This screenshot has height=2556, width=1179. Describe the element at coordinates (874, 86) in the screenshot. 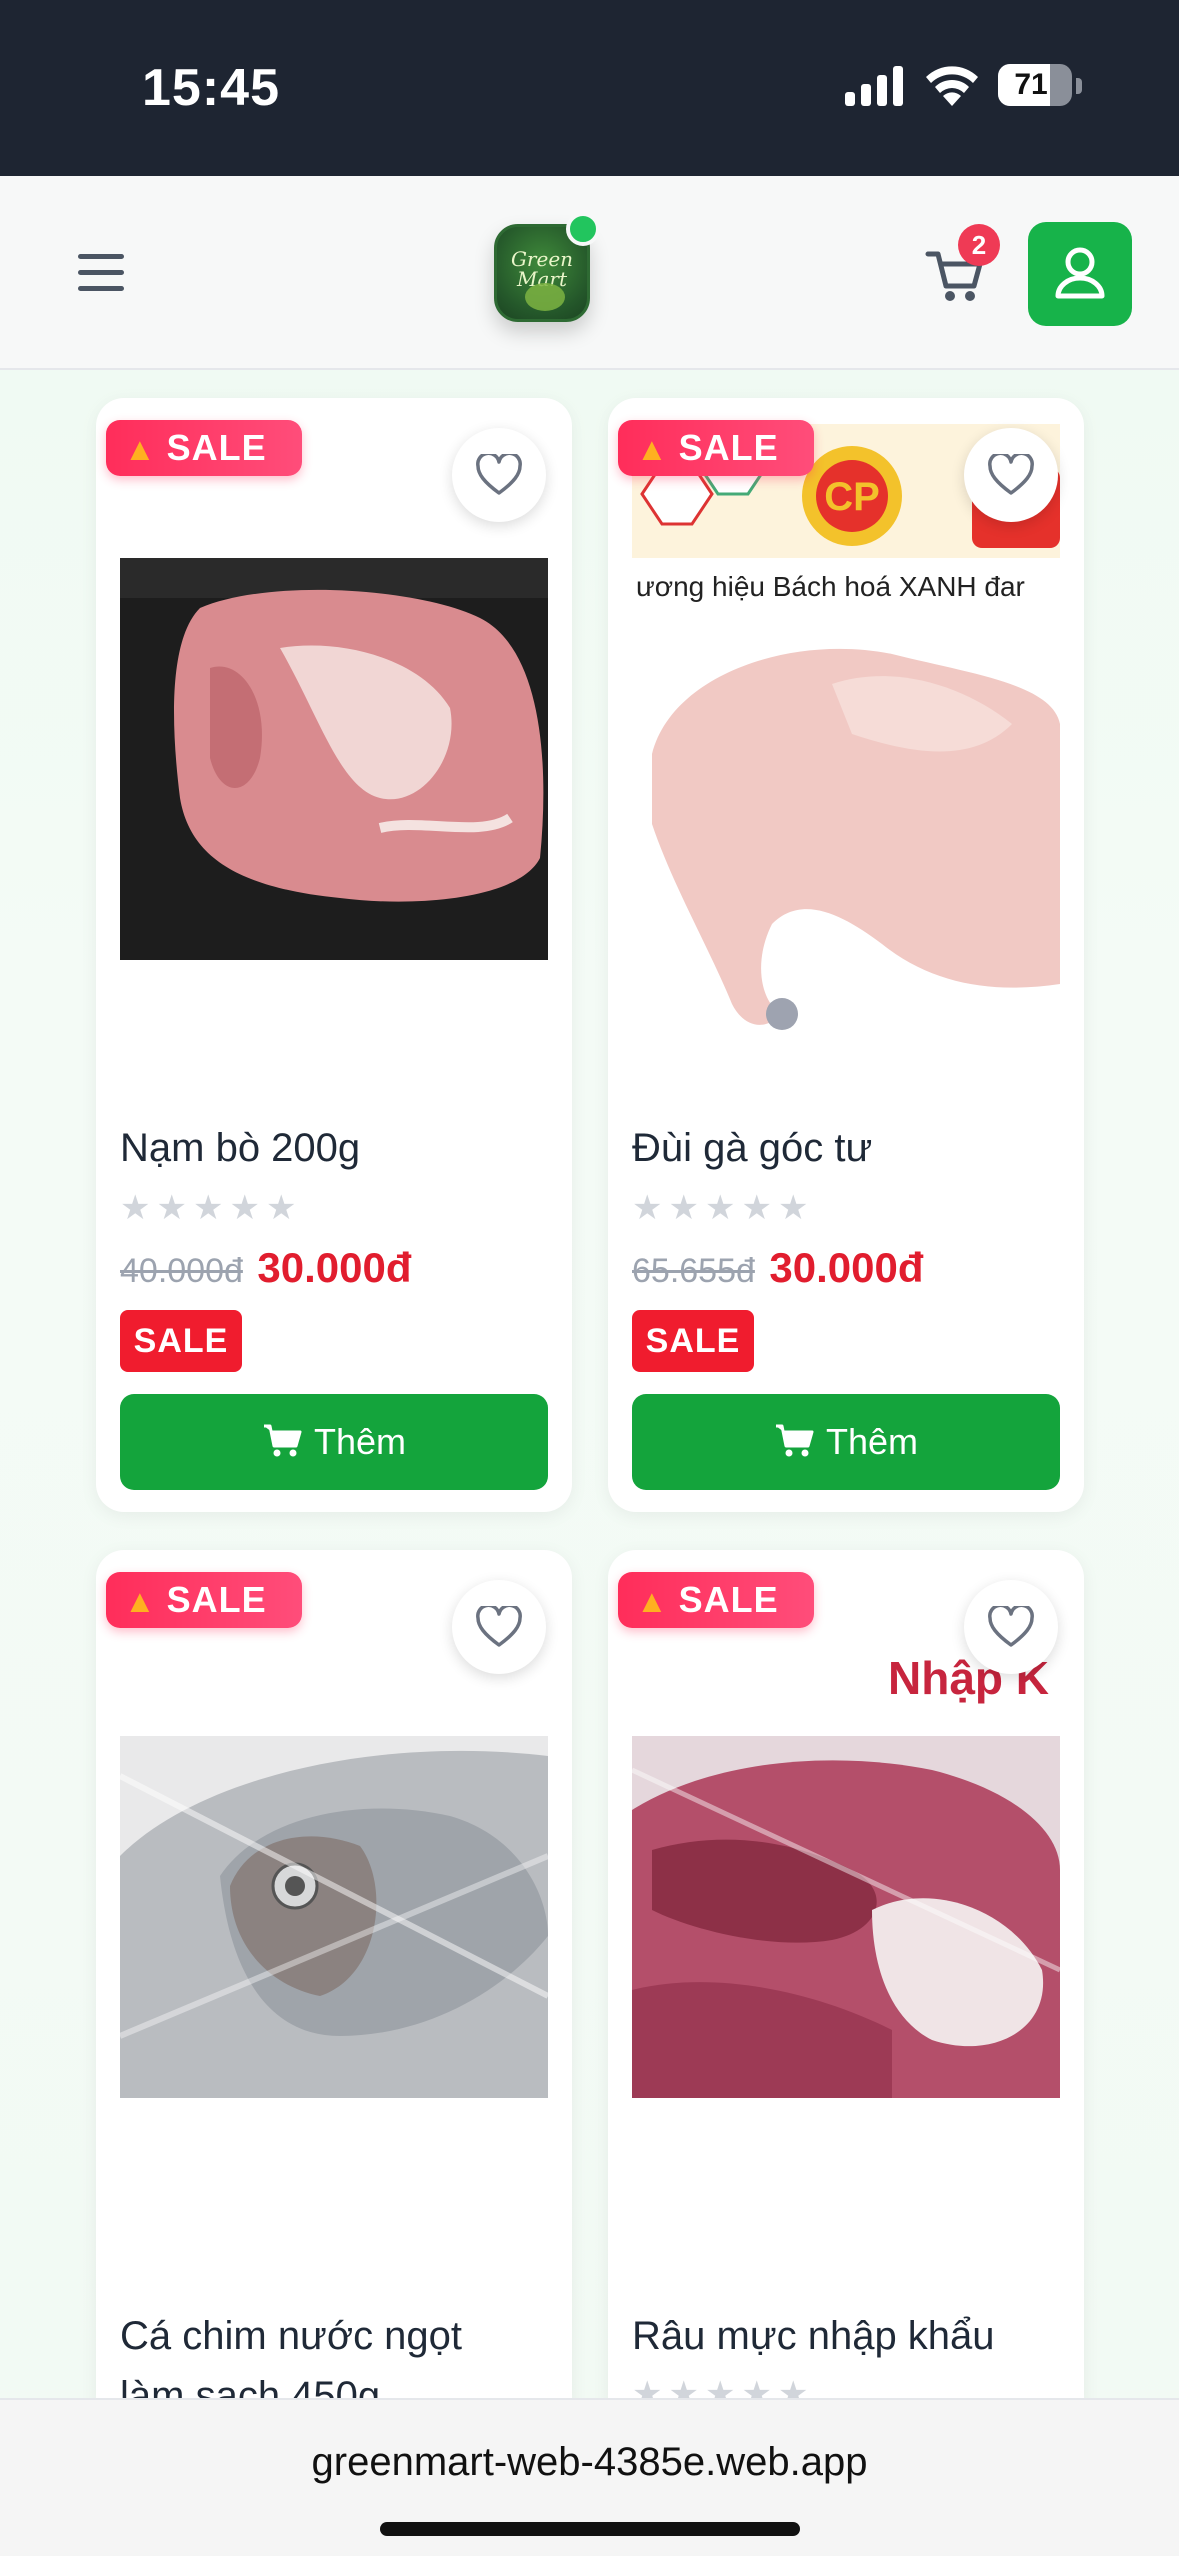

I see `signal-icon` at that location.